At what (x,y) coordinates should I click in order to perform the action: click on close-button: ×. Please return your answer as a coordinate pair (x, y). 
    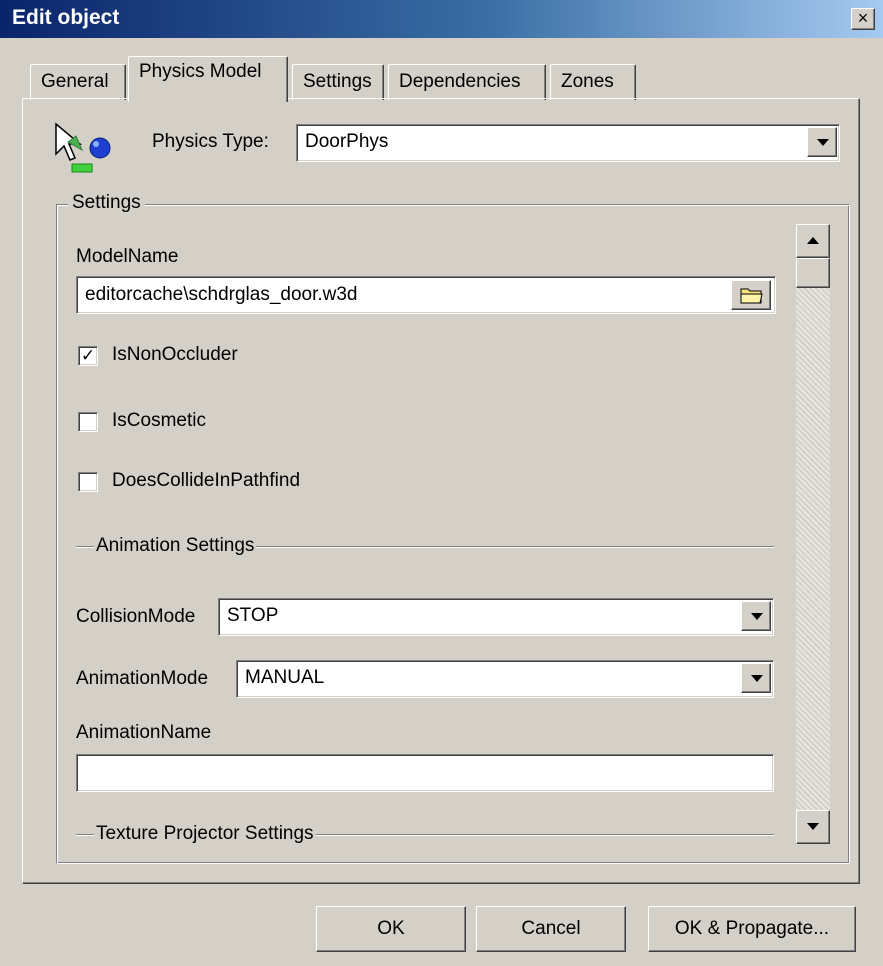
    Looking at the image, I should click on (863, 19).